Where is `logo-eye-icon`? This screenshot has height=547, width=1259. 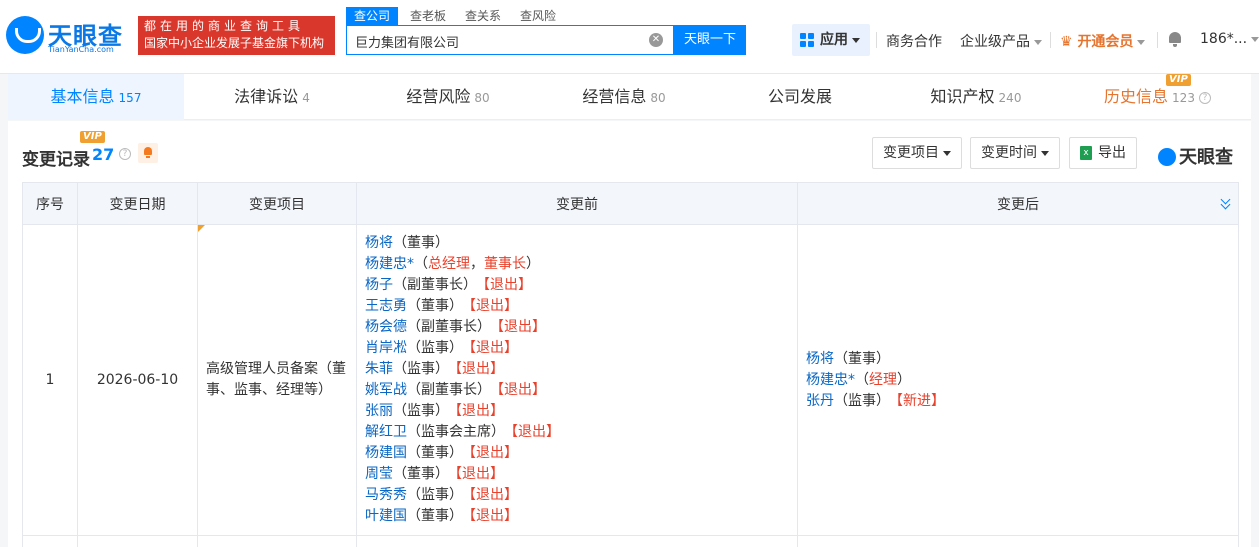 logo-eye-icon is located at coordinates (25, 35).